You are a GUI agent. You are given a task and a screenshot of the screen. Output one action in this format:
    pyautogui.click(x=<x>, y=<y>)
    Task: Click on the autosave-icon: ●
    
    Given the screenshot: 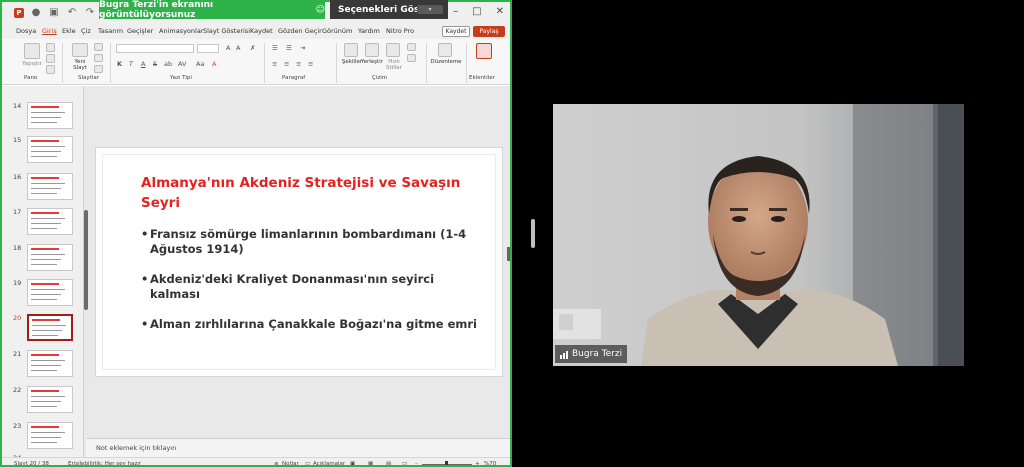 What is the action you would take?
    pyautogui.click(x=36, y=13)
    